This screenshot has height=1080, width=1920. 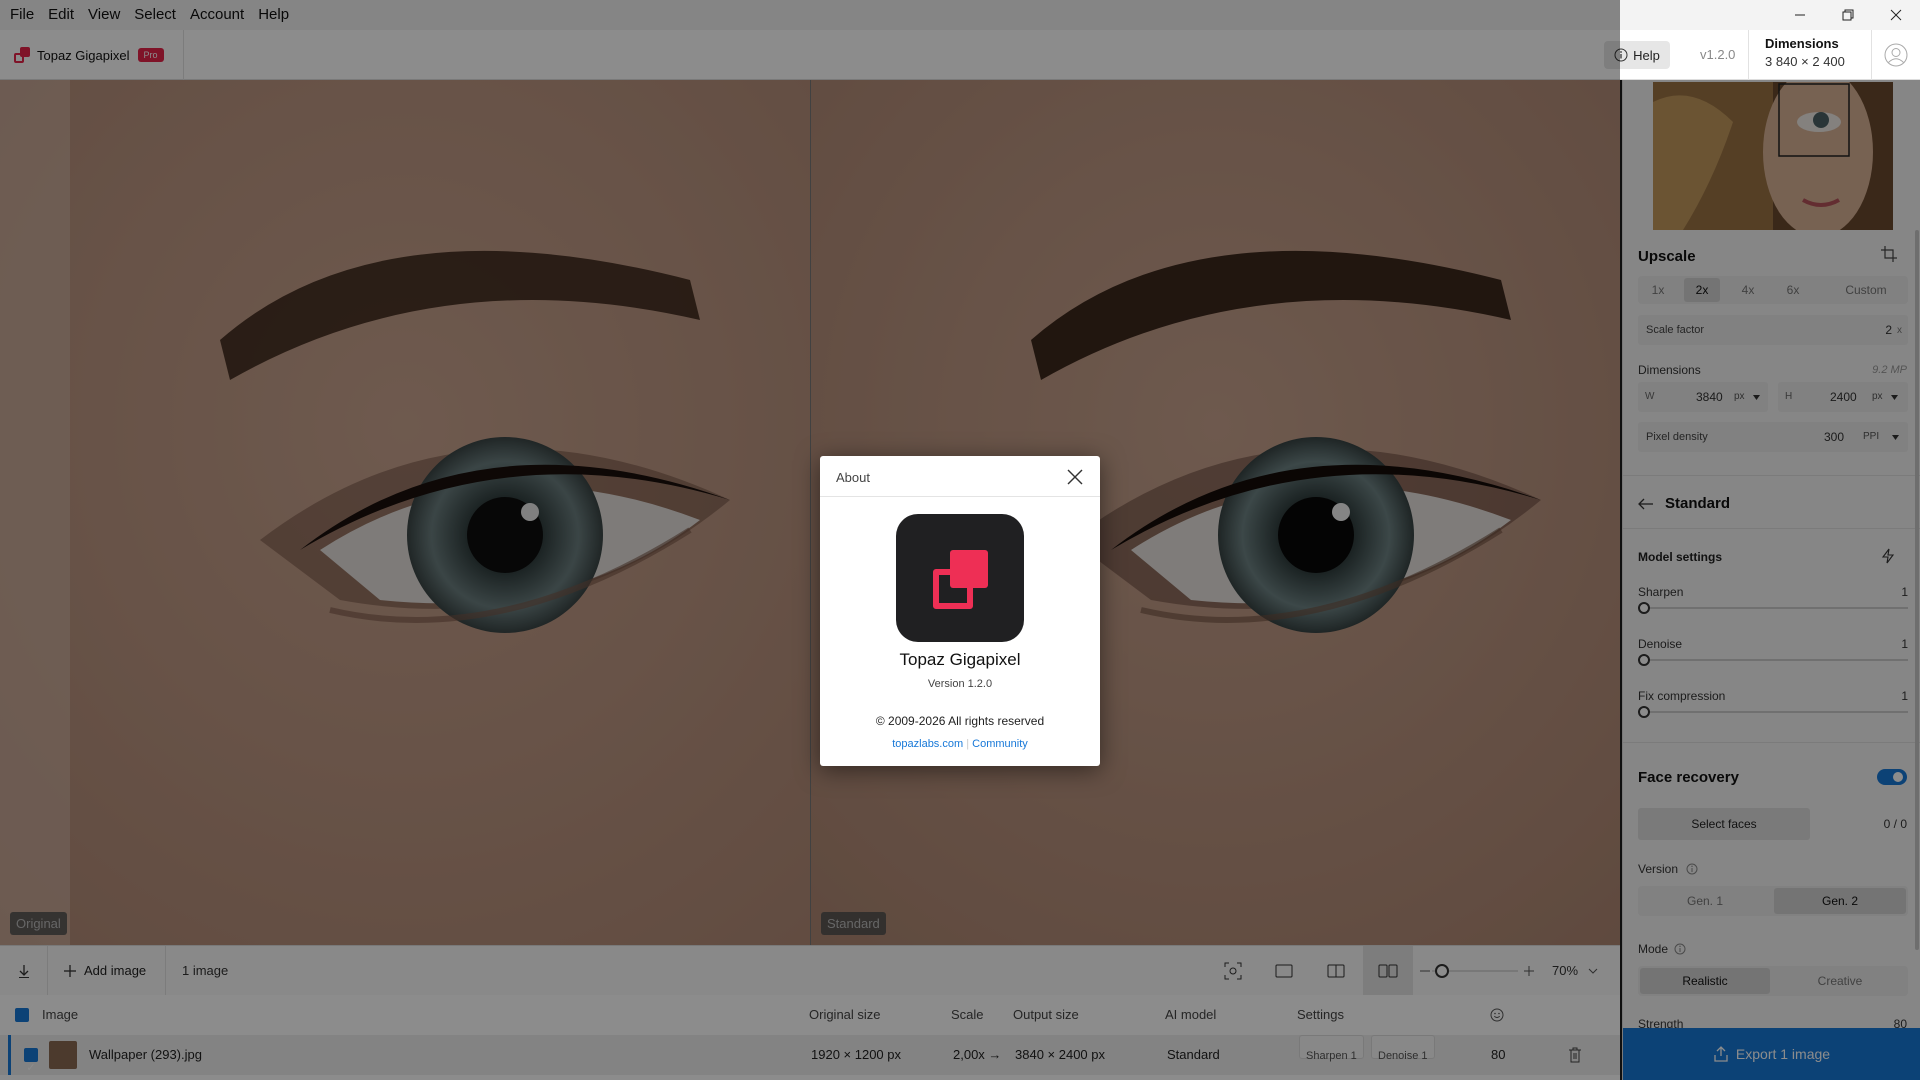 I want to click on app-icon, so click(x=960, y=578).